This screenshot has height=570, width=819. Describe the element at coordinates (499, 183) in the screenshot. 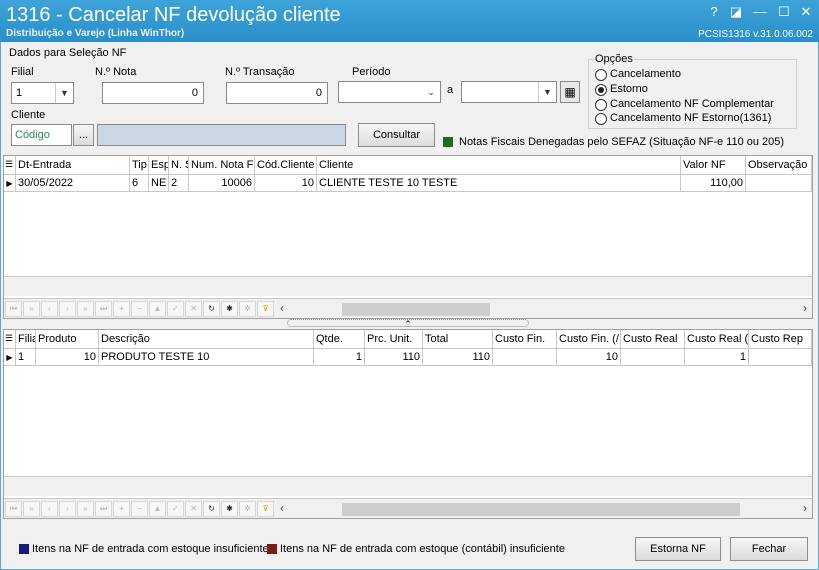

I see `table-cell: CLIENTE TESTE 10 TESTE` at that location.